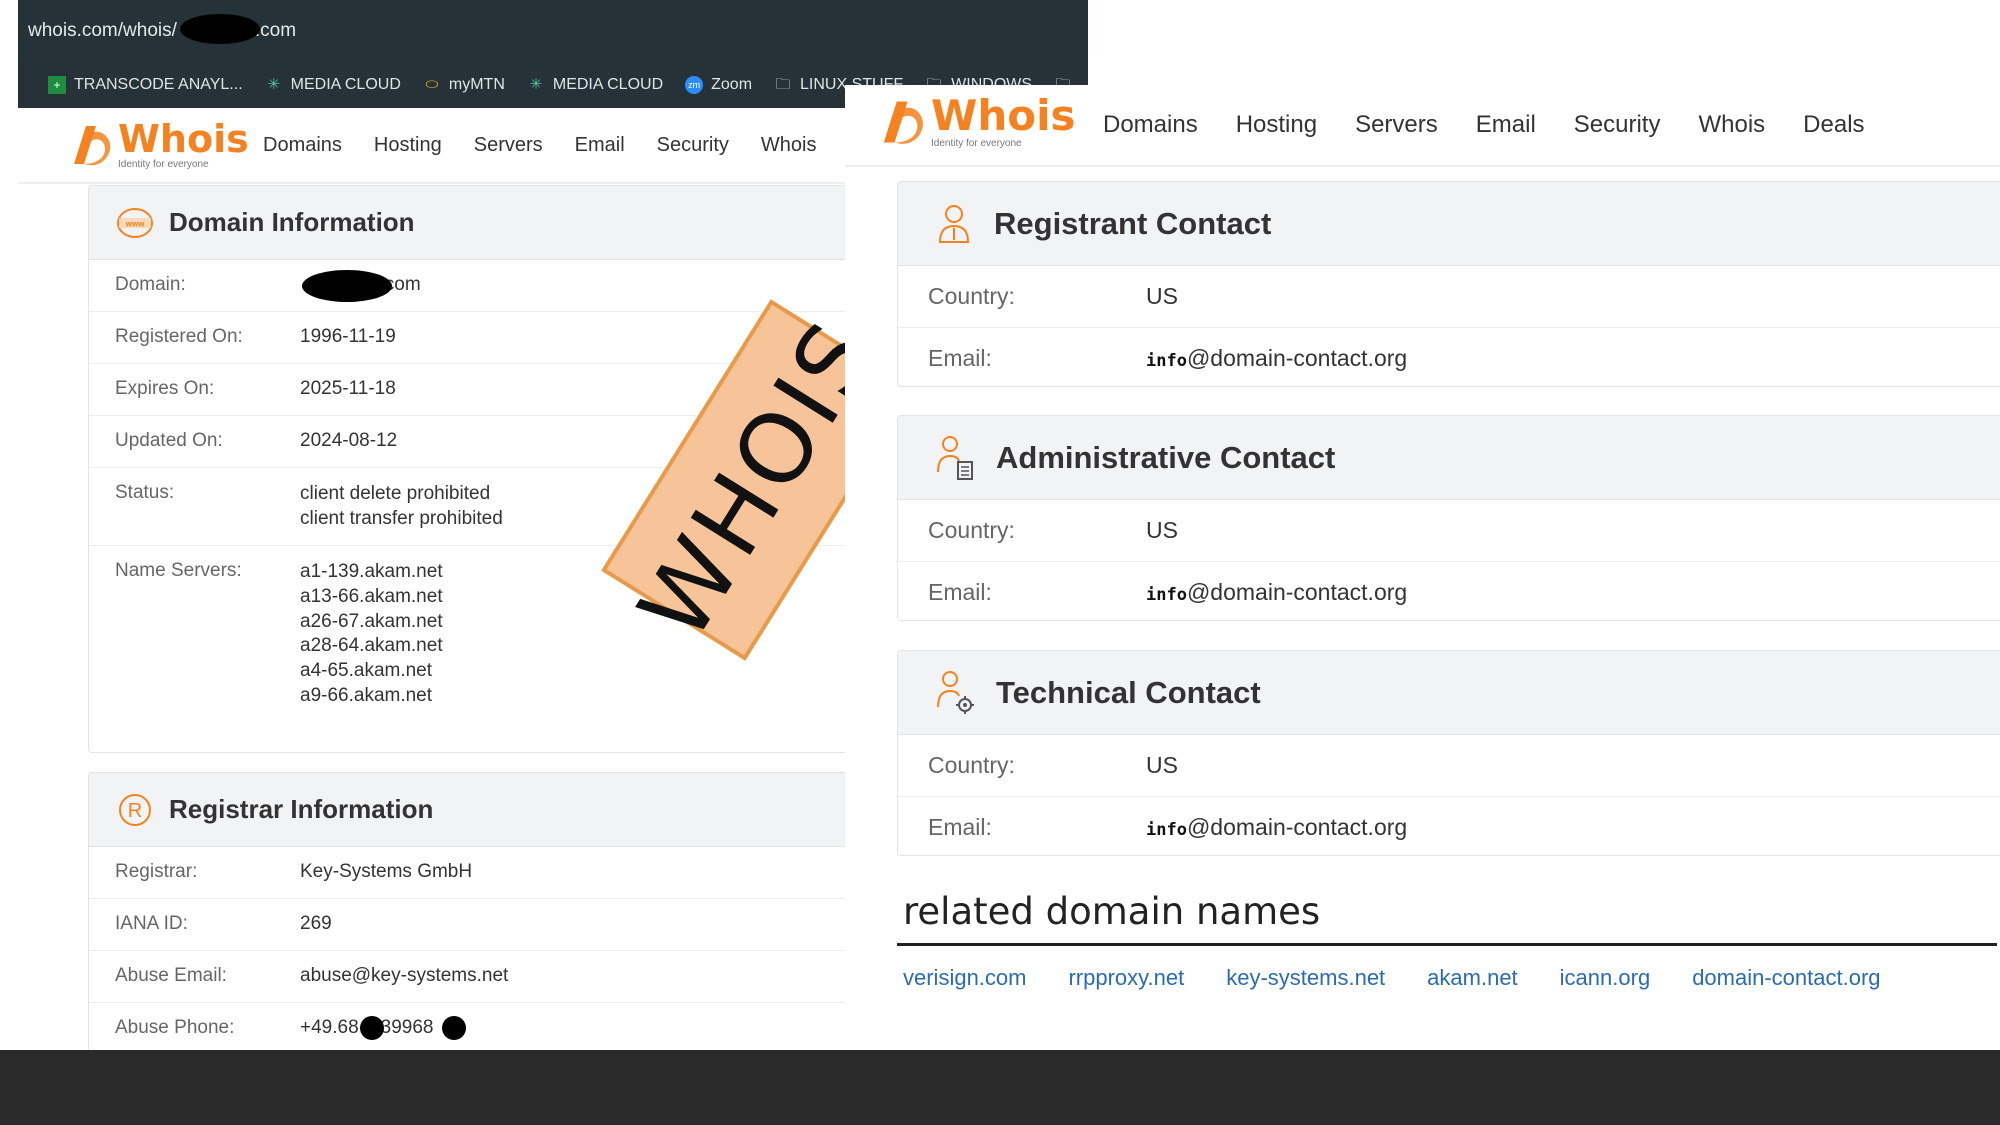 This screenshot has width=2000, height=1125. Describe the element at coordinates (1128, 692) in the screenshot. I see `card-title: Technical Contact` at that location.